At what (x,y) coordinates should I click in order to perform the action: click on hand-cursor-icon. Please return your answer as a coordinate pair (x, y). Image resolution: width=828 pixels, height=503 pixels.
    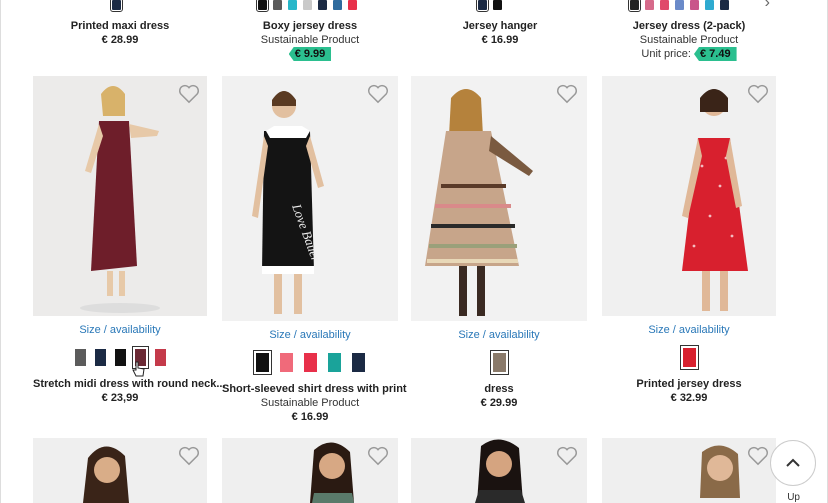
    Looking at the image, I should click on (138, 369).